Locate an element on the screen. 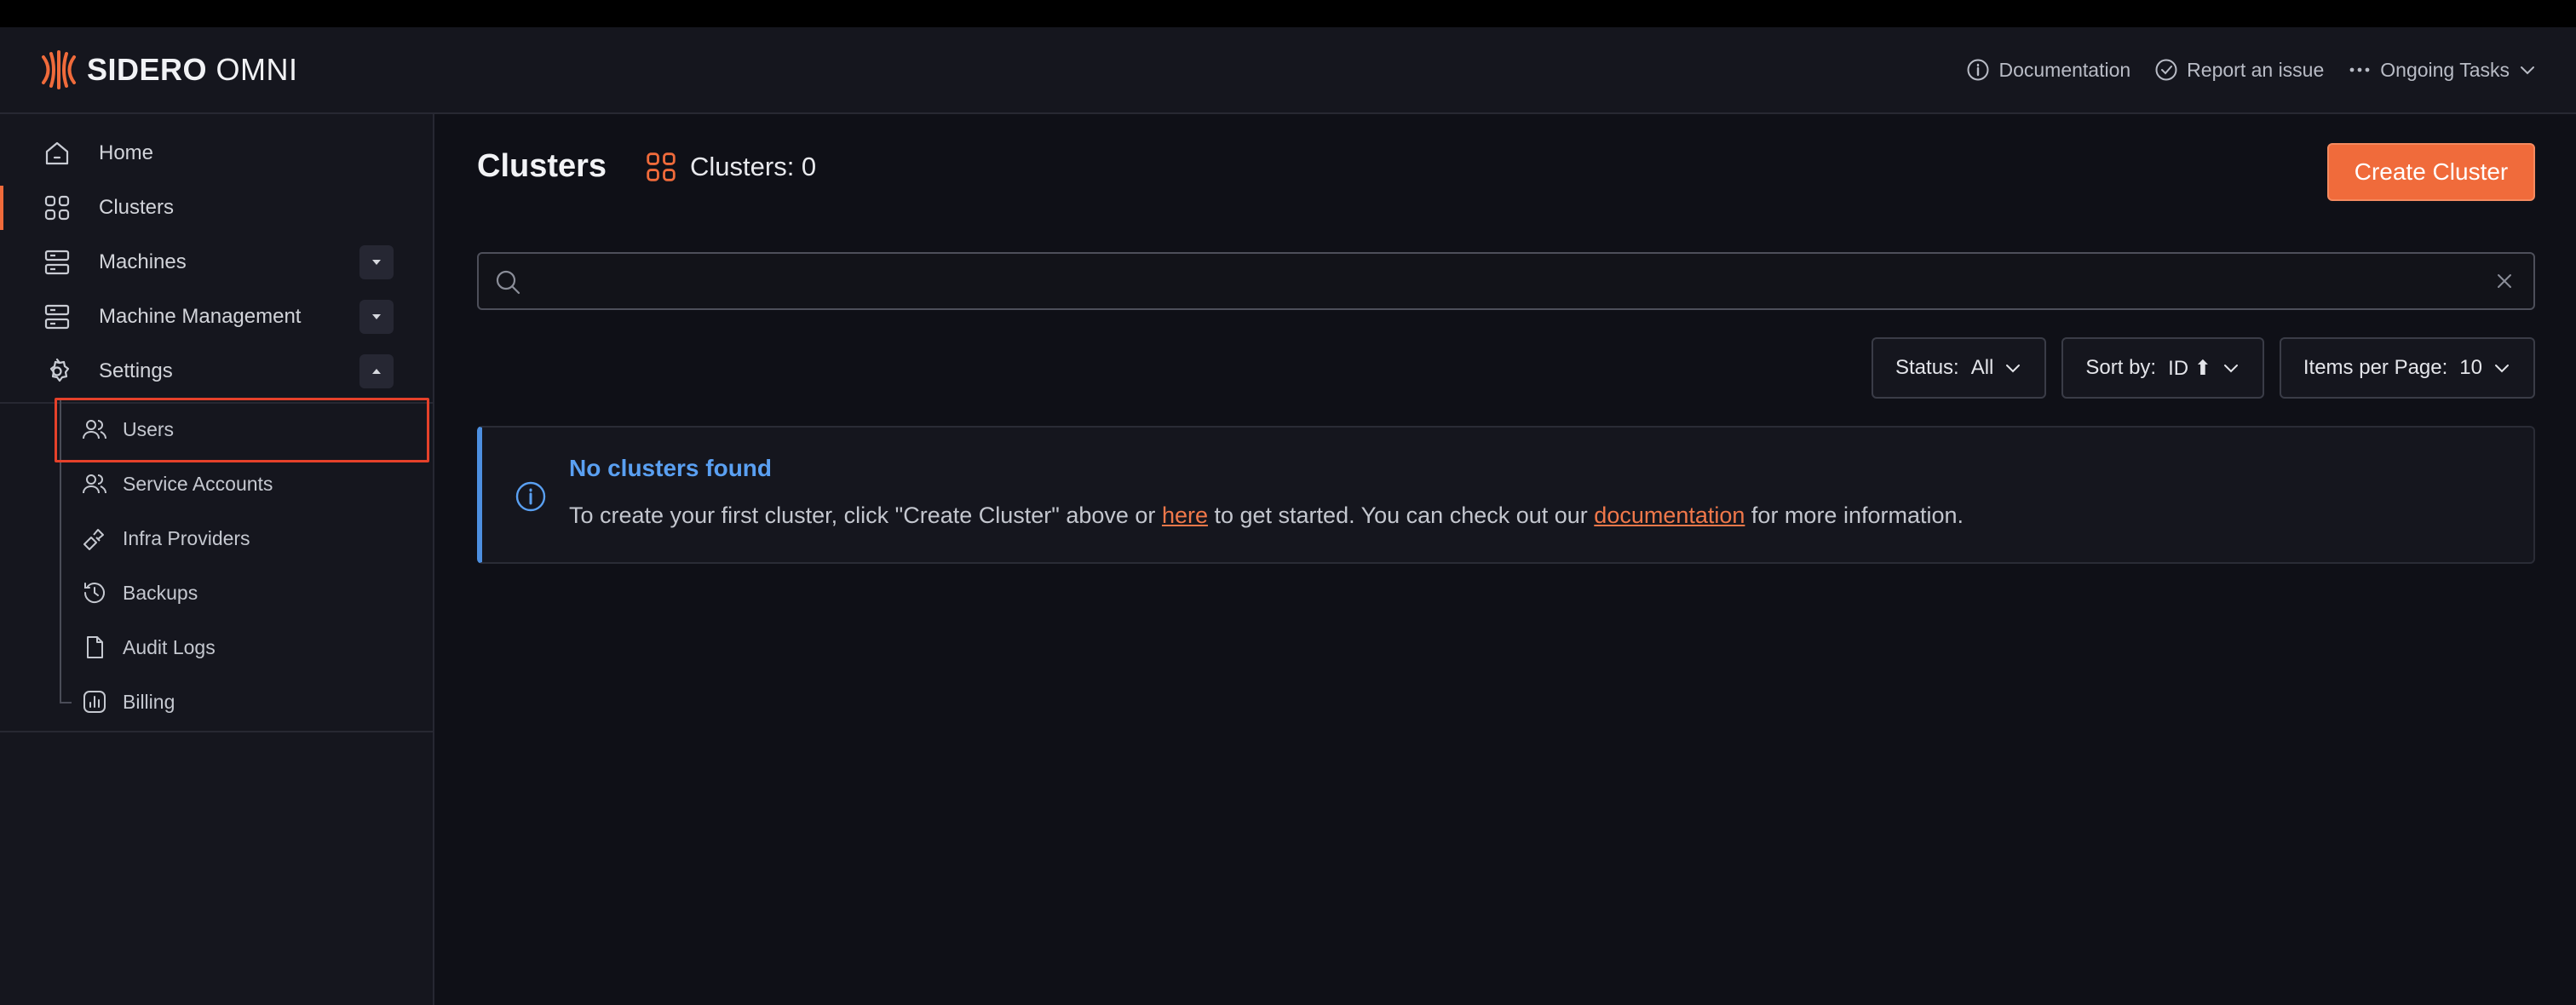 This screenshot has height=1005, width=2576. documentation-inline-link: documentation is located at coordinates (1670, 515).